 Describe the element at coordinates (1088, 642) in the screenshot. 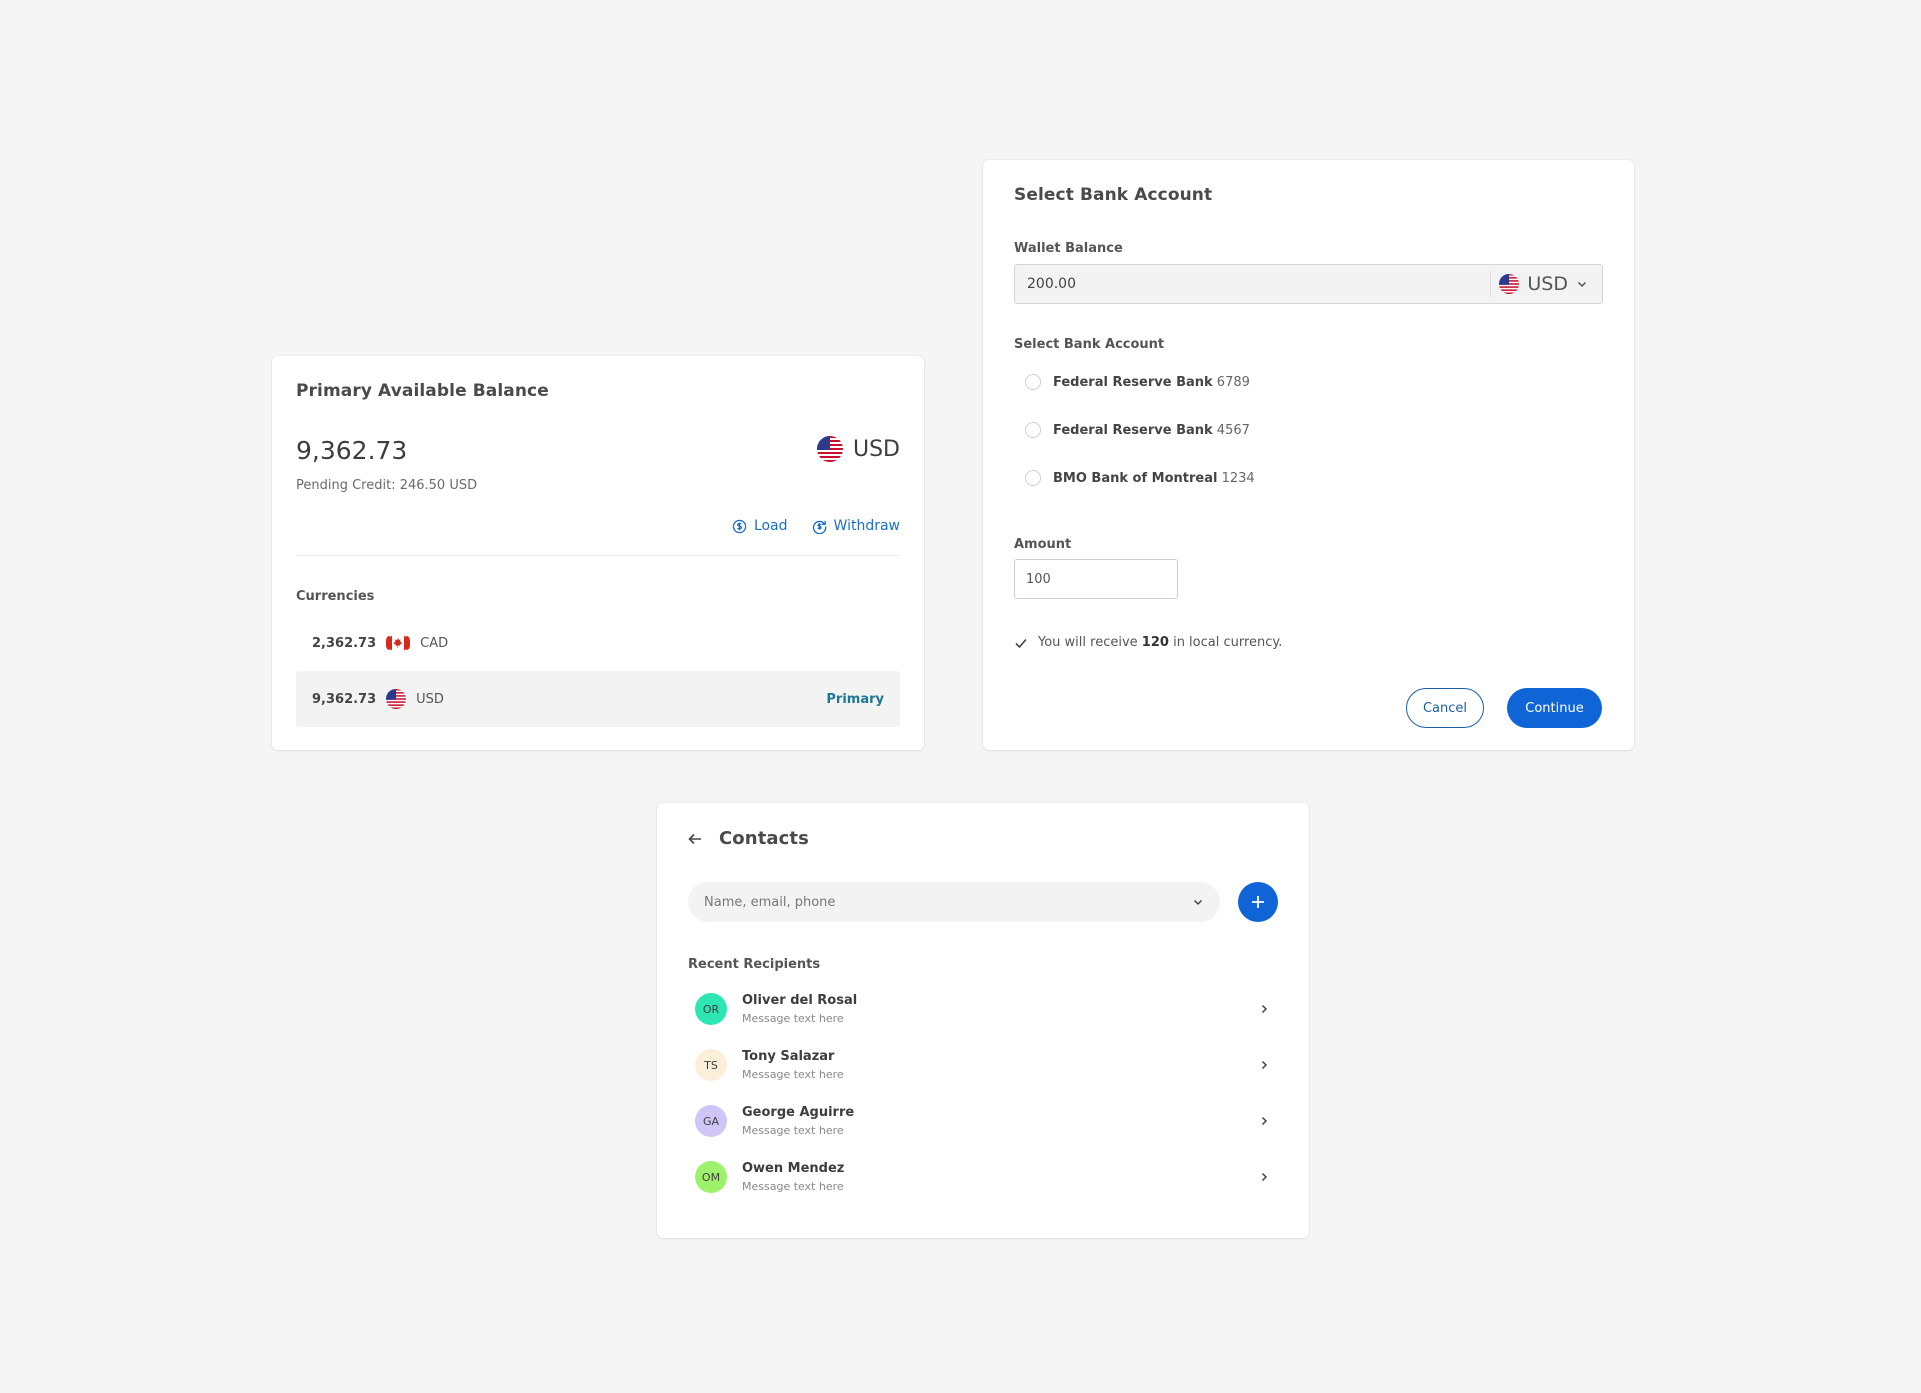

I see `receive-prefix: You will receive` at that location.